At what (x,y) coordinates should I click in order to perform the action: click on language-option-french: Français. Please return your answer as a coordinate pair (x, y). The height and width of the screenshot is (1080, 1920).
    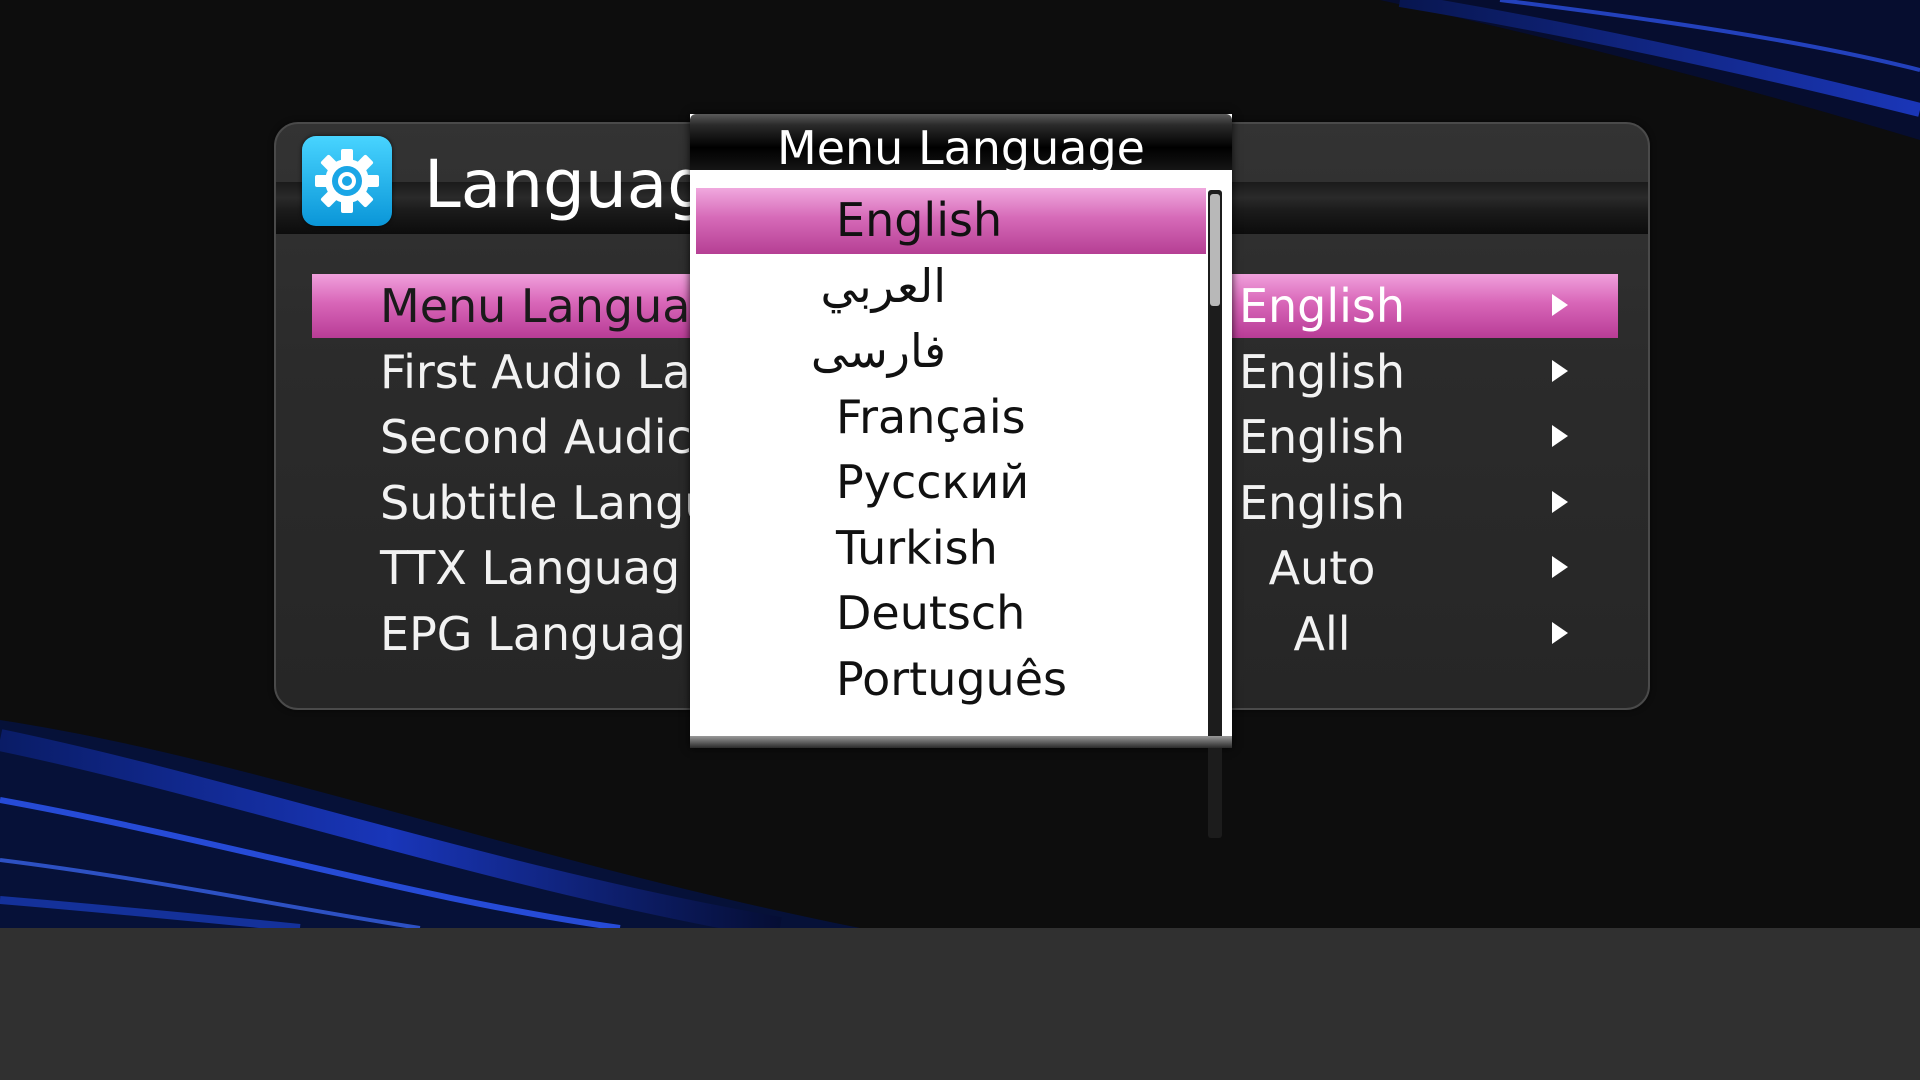
    Looking at the image, I should click on (951, 418).